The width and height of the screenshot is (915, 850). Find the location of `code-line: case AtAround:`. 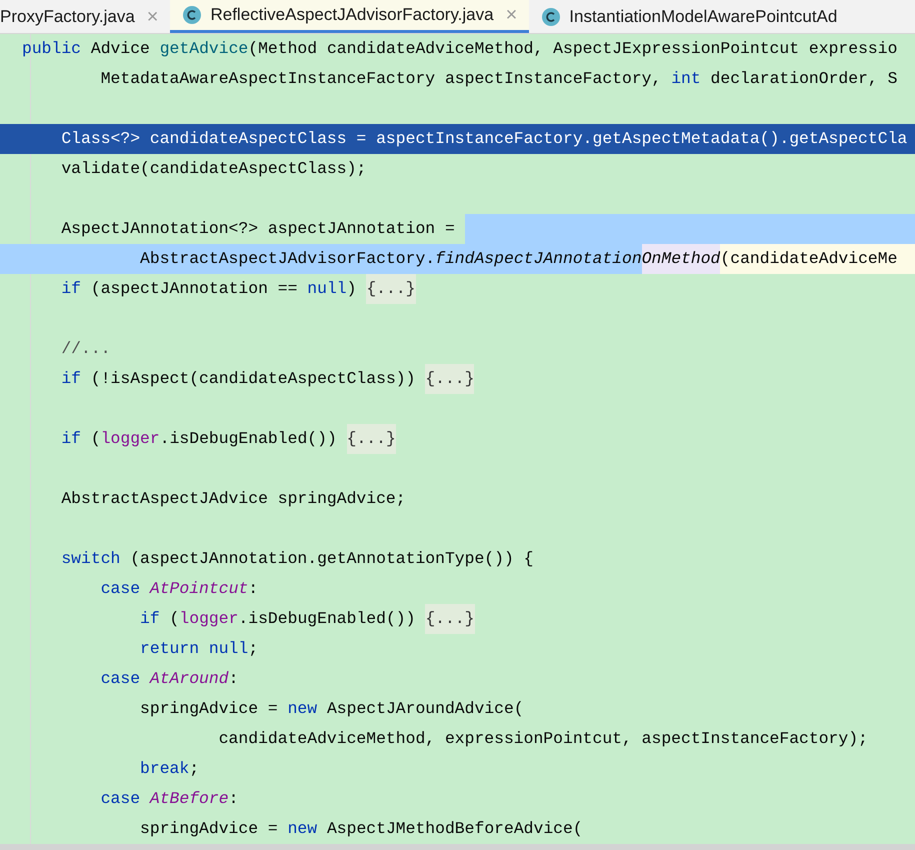

code-line: case AtAround: is located at coordinates (169, 679).